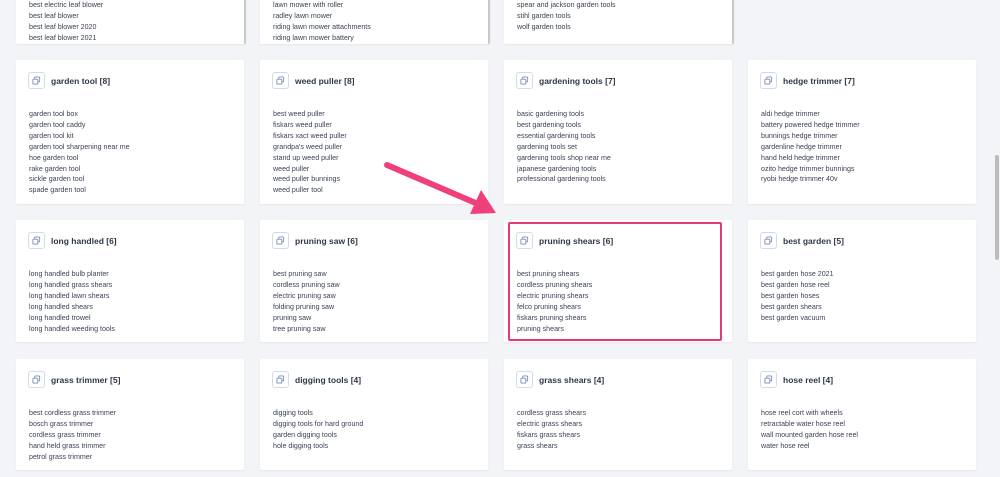 Image resolution: width=1000 pixels, height=477 pixels. What do you see at coordinates (624, 413) in the screenshot?
I see `keyword-item: cordless grass shears` at bounding box center [624, 413].